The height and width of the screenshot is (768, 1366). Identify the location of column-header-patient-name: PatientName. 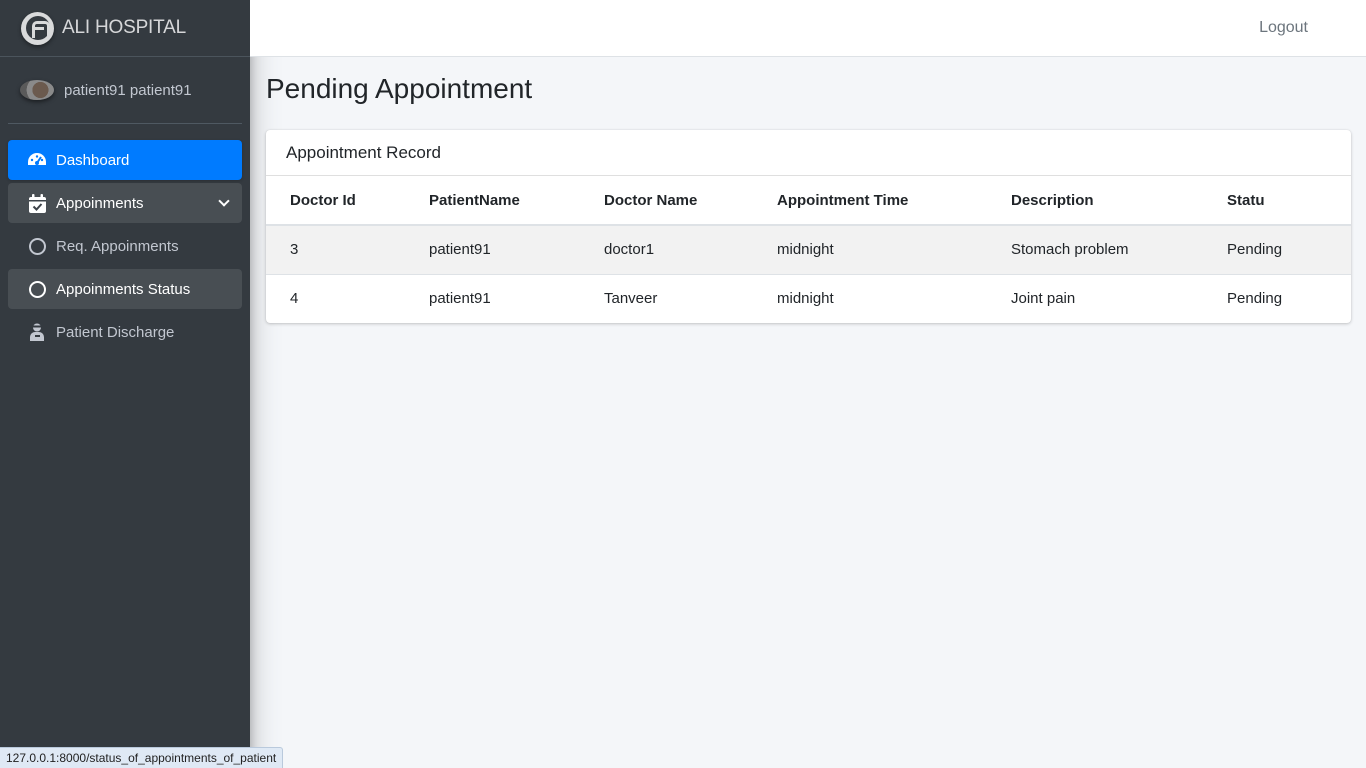
(492, 201).